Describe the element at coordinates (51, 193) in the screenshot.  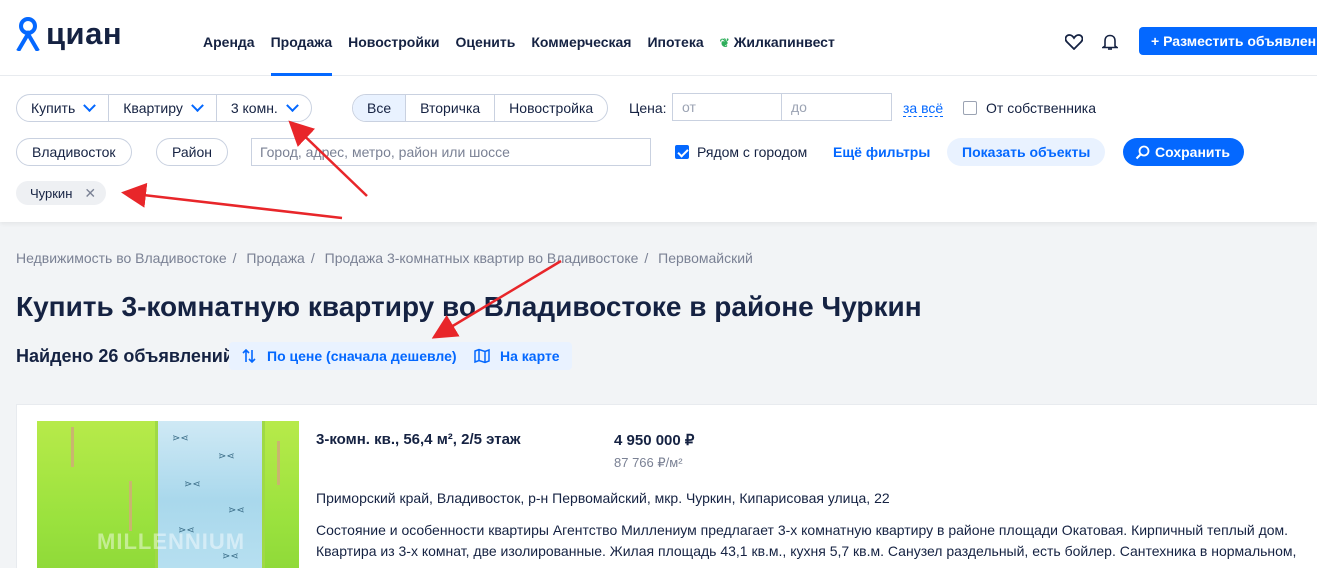
I see `filter-tag-label: Чуркин` at that location.